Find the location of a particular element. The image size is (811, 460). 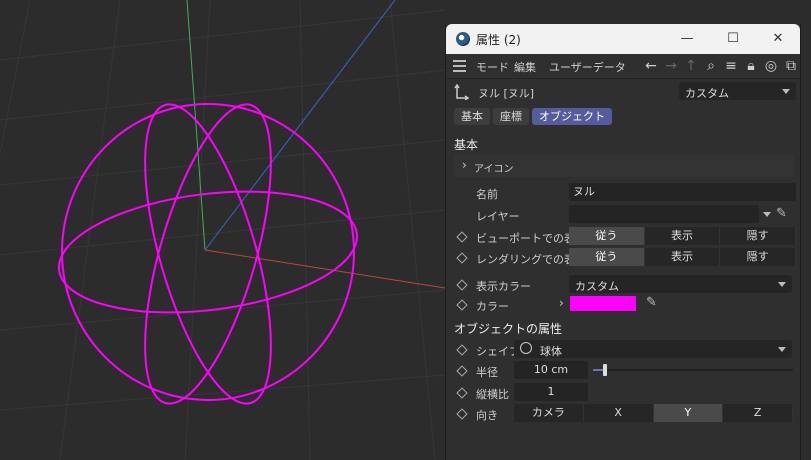

viewport-show: 表示 is located at coordinates (682, 236).